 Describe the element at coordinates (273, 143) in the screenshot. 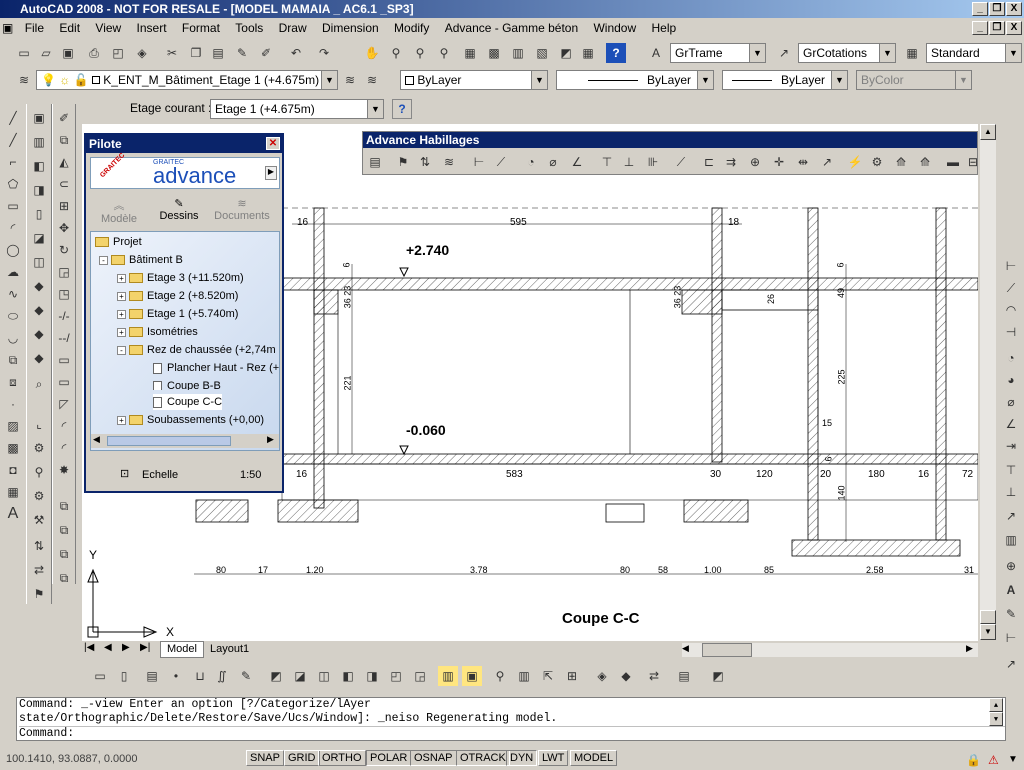

I see `close-icon: ✕` at that location.